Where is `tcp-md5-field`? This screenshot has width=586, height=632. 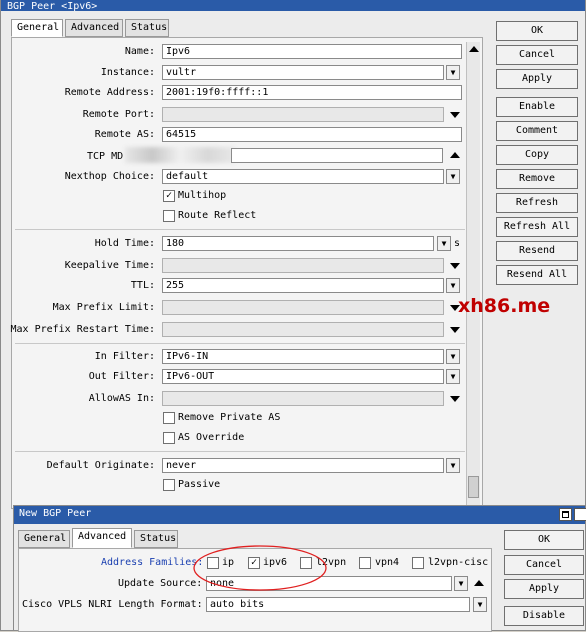 tcp-md5-field is located at coordinates (337, 155).